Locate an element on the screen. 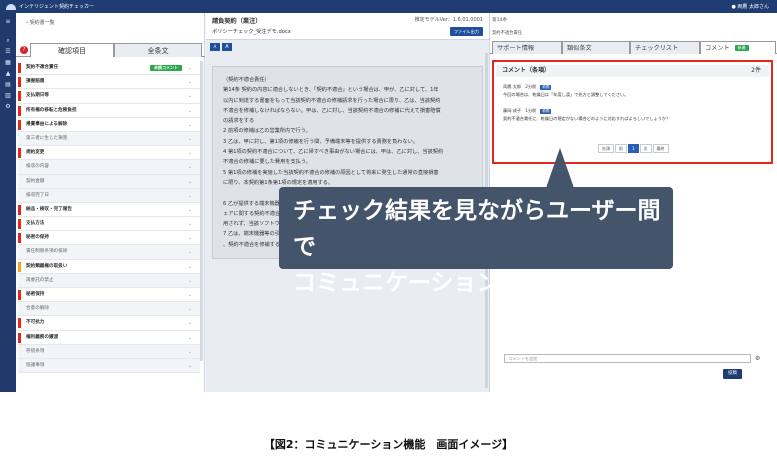 Image resolution: width=777 pixels, height=474 pixels. user-name: ● 両鷹 太郎さん is located at coordinates (750, 6).